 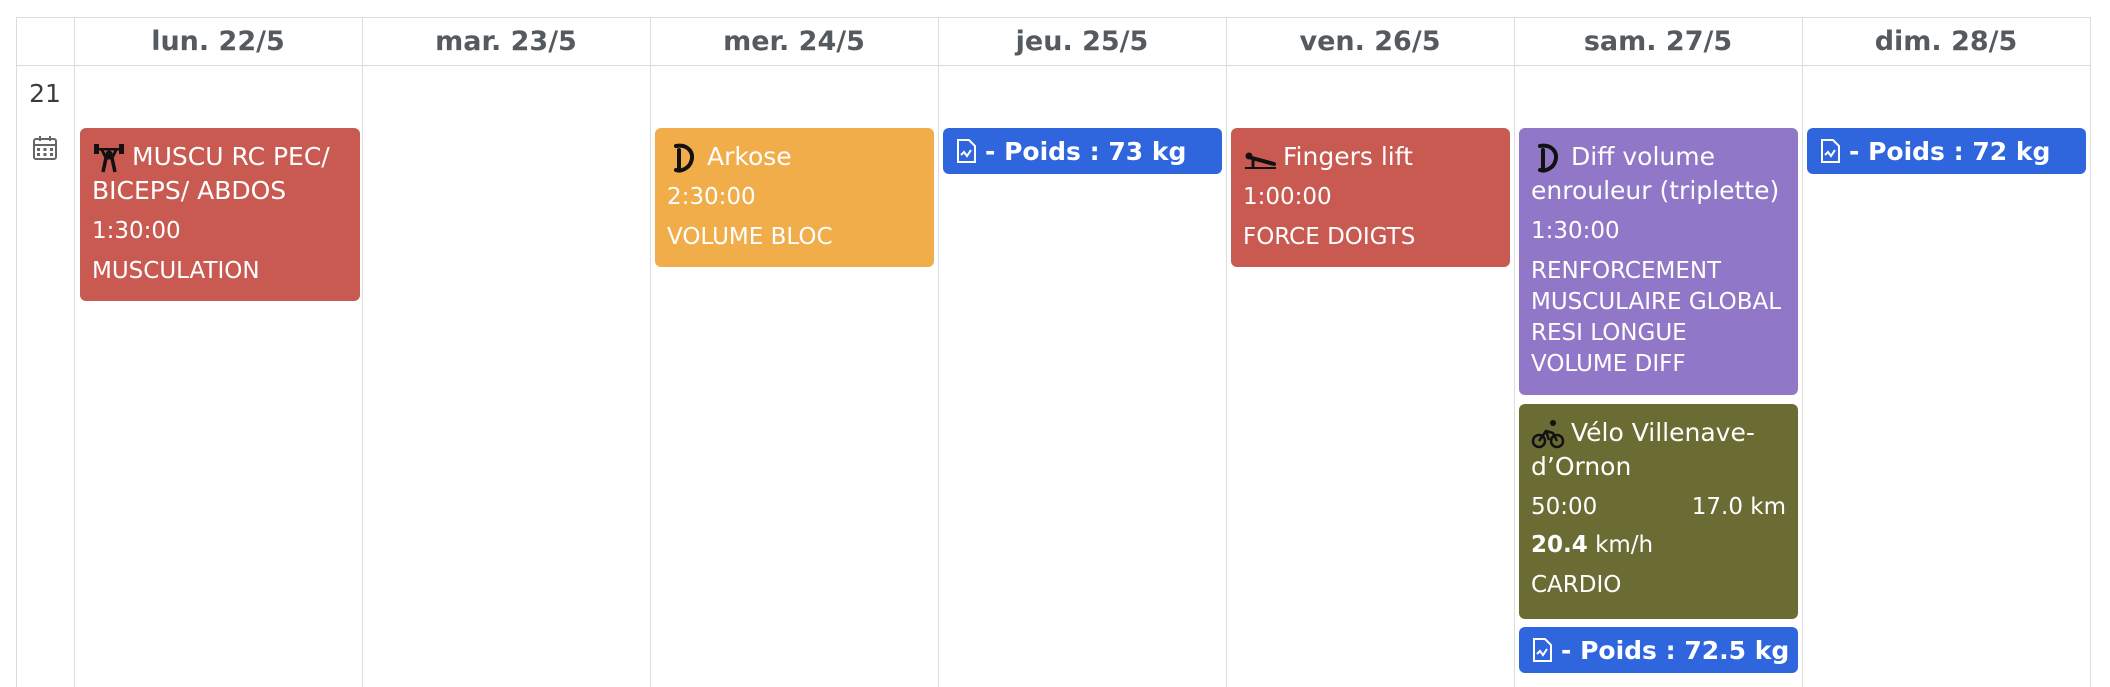 What do you see at coordinates (1609, 333) in the screenshot?
I see `event-category: RESI LONGUE` at bounding box center [1609, 333].